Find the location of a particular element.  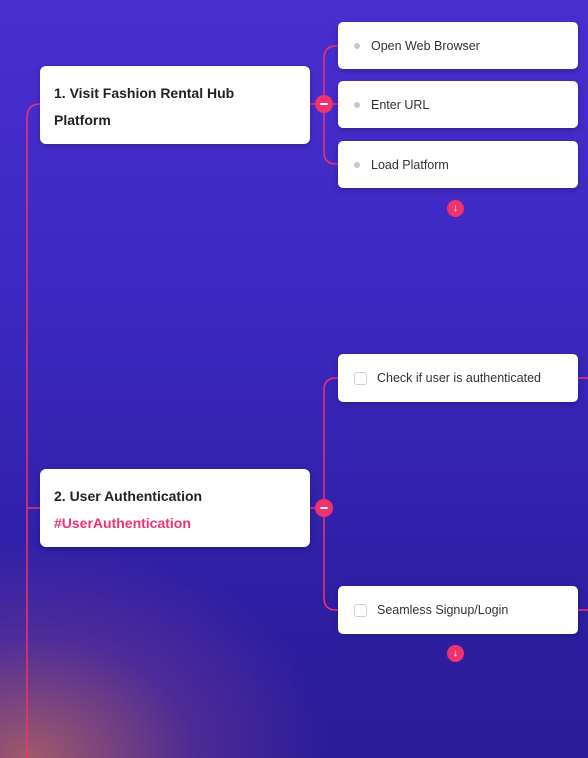

subnode-label: Open Web Browser is located at coordinates (425, 45).